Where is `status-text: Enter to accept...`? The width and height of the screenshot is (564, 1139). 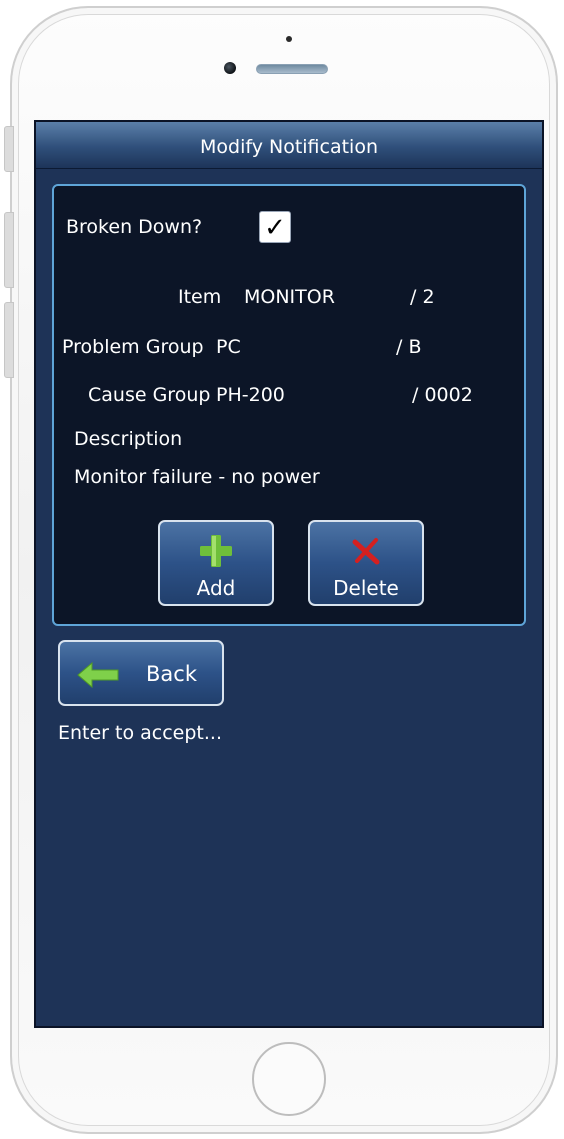 status-text: Enter to accept... is located at coordinates (140, 733).